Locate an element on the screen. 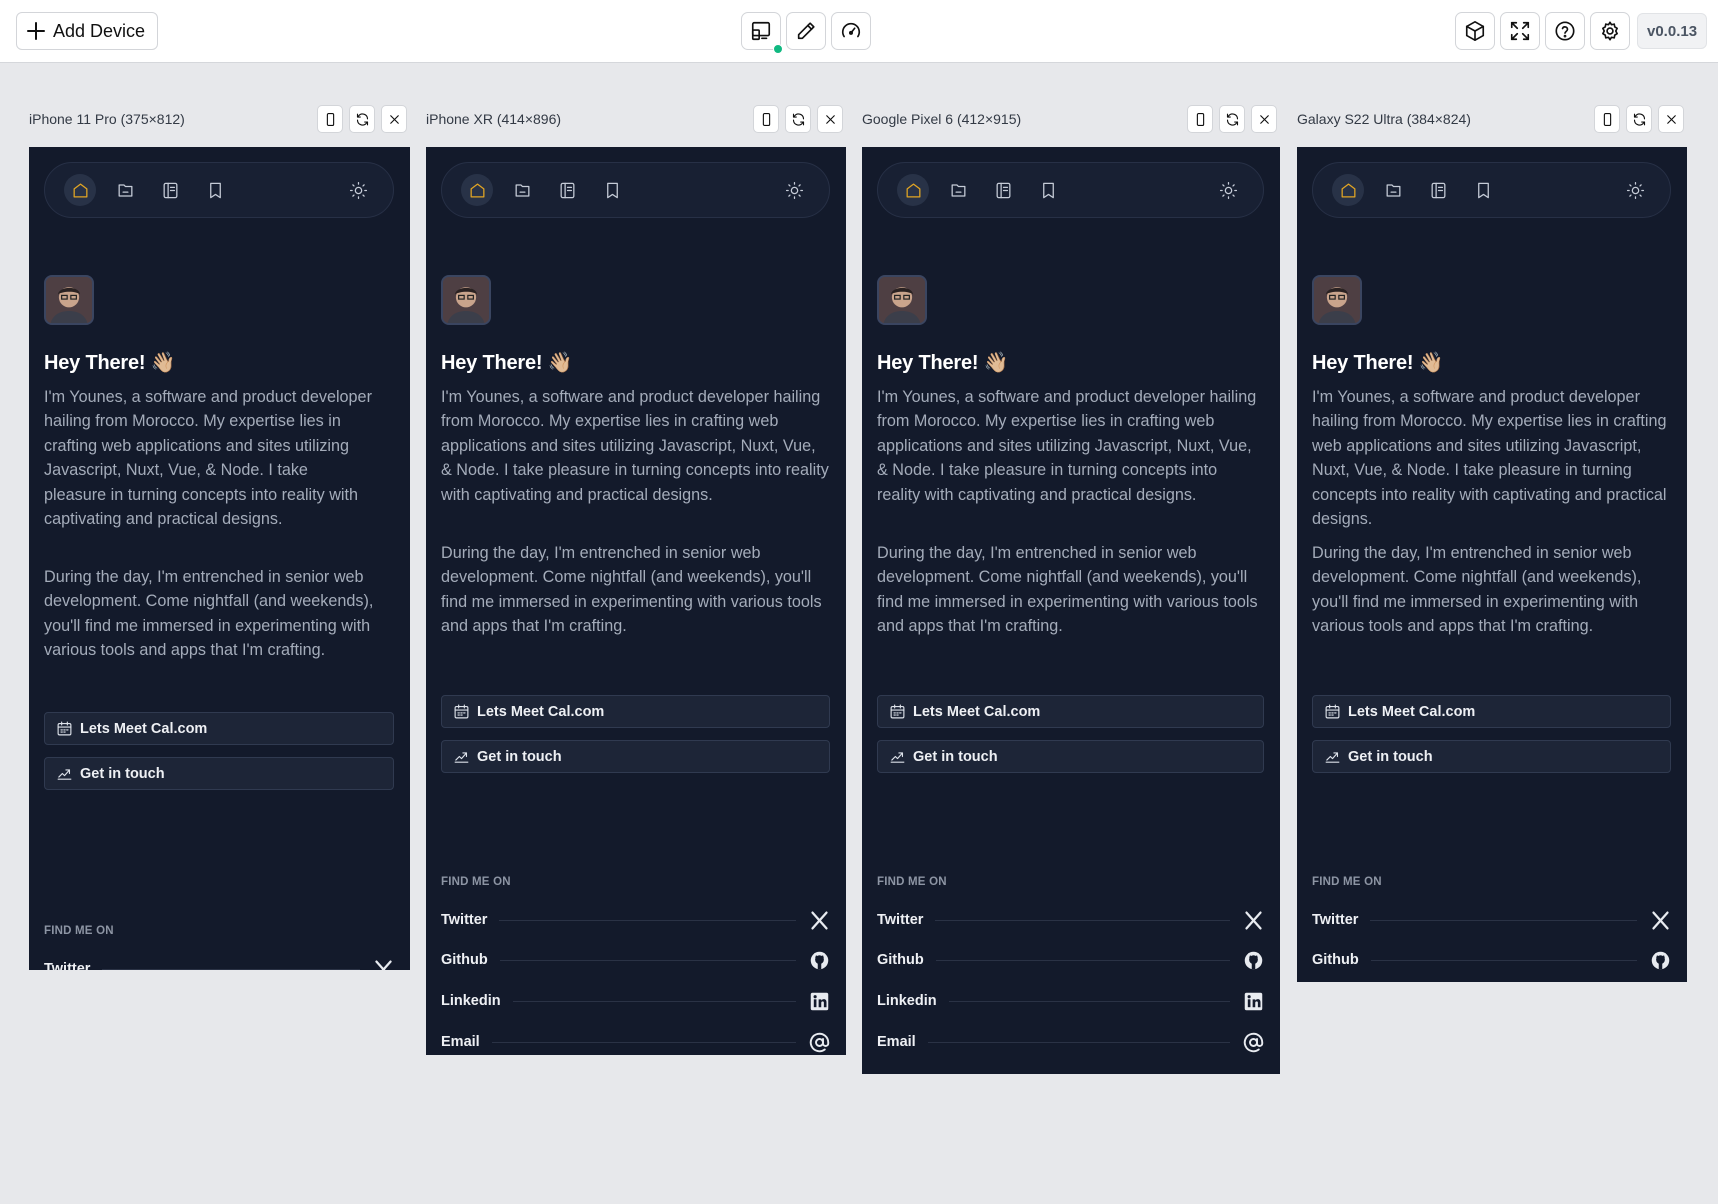 The width and height of the screenshot is (1718, 1204). device-header: iPhone 11 Pro (375×812) is located at coordinates (219, 119).